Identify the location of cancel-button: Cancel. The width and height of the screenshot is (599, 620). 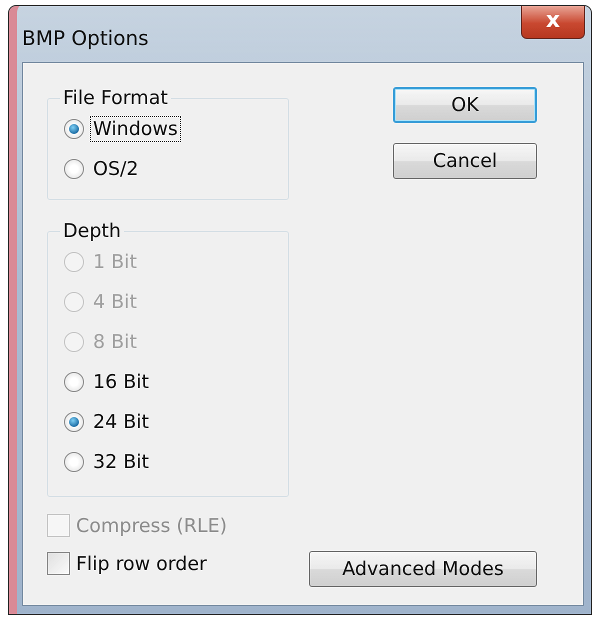
(465, 161).